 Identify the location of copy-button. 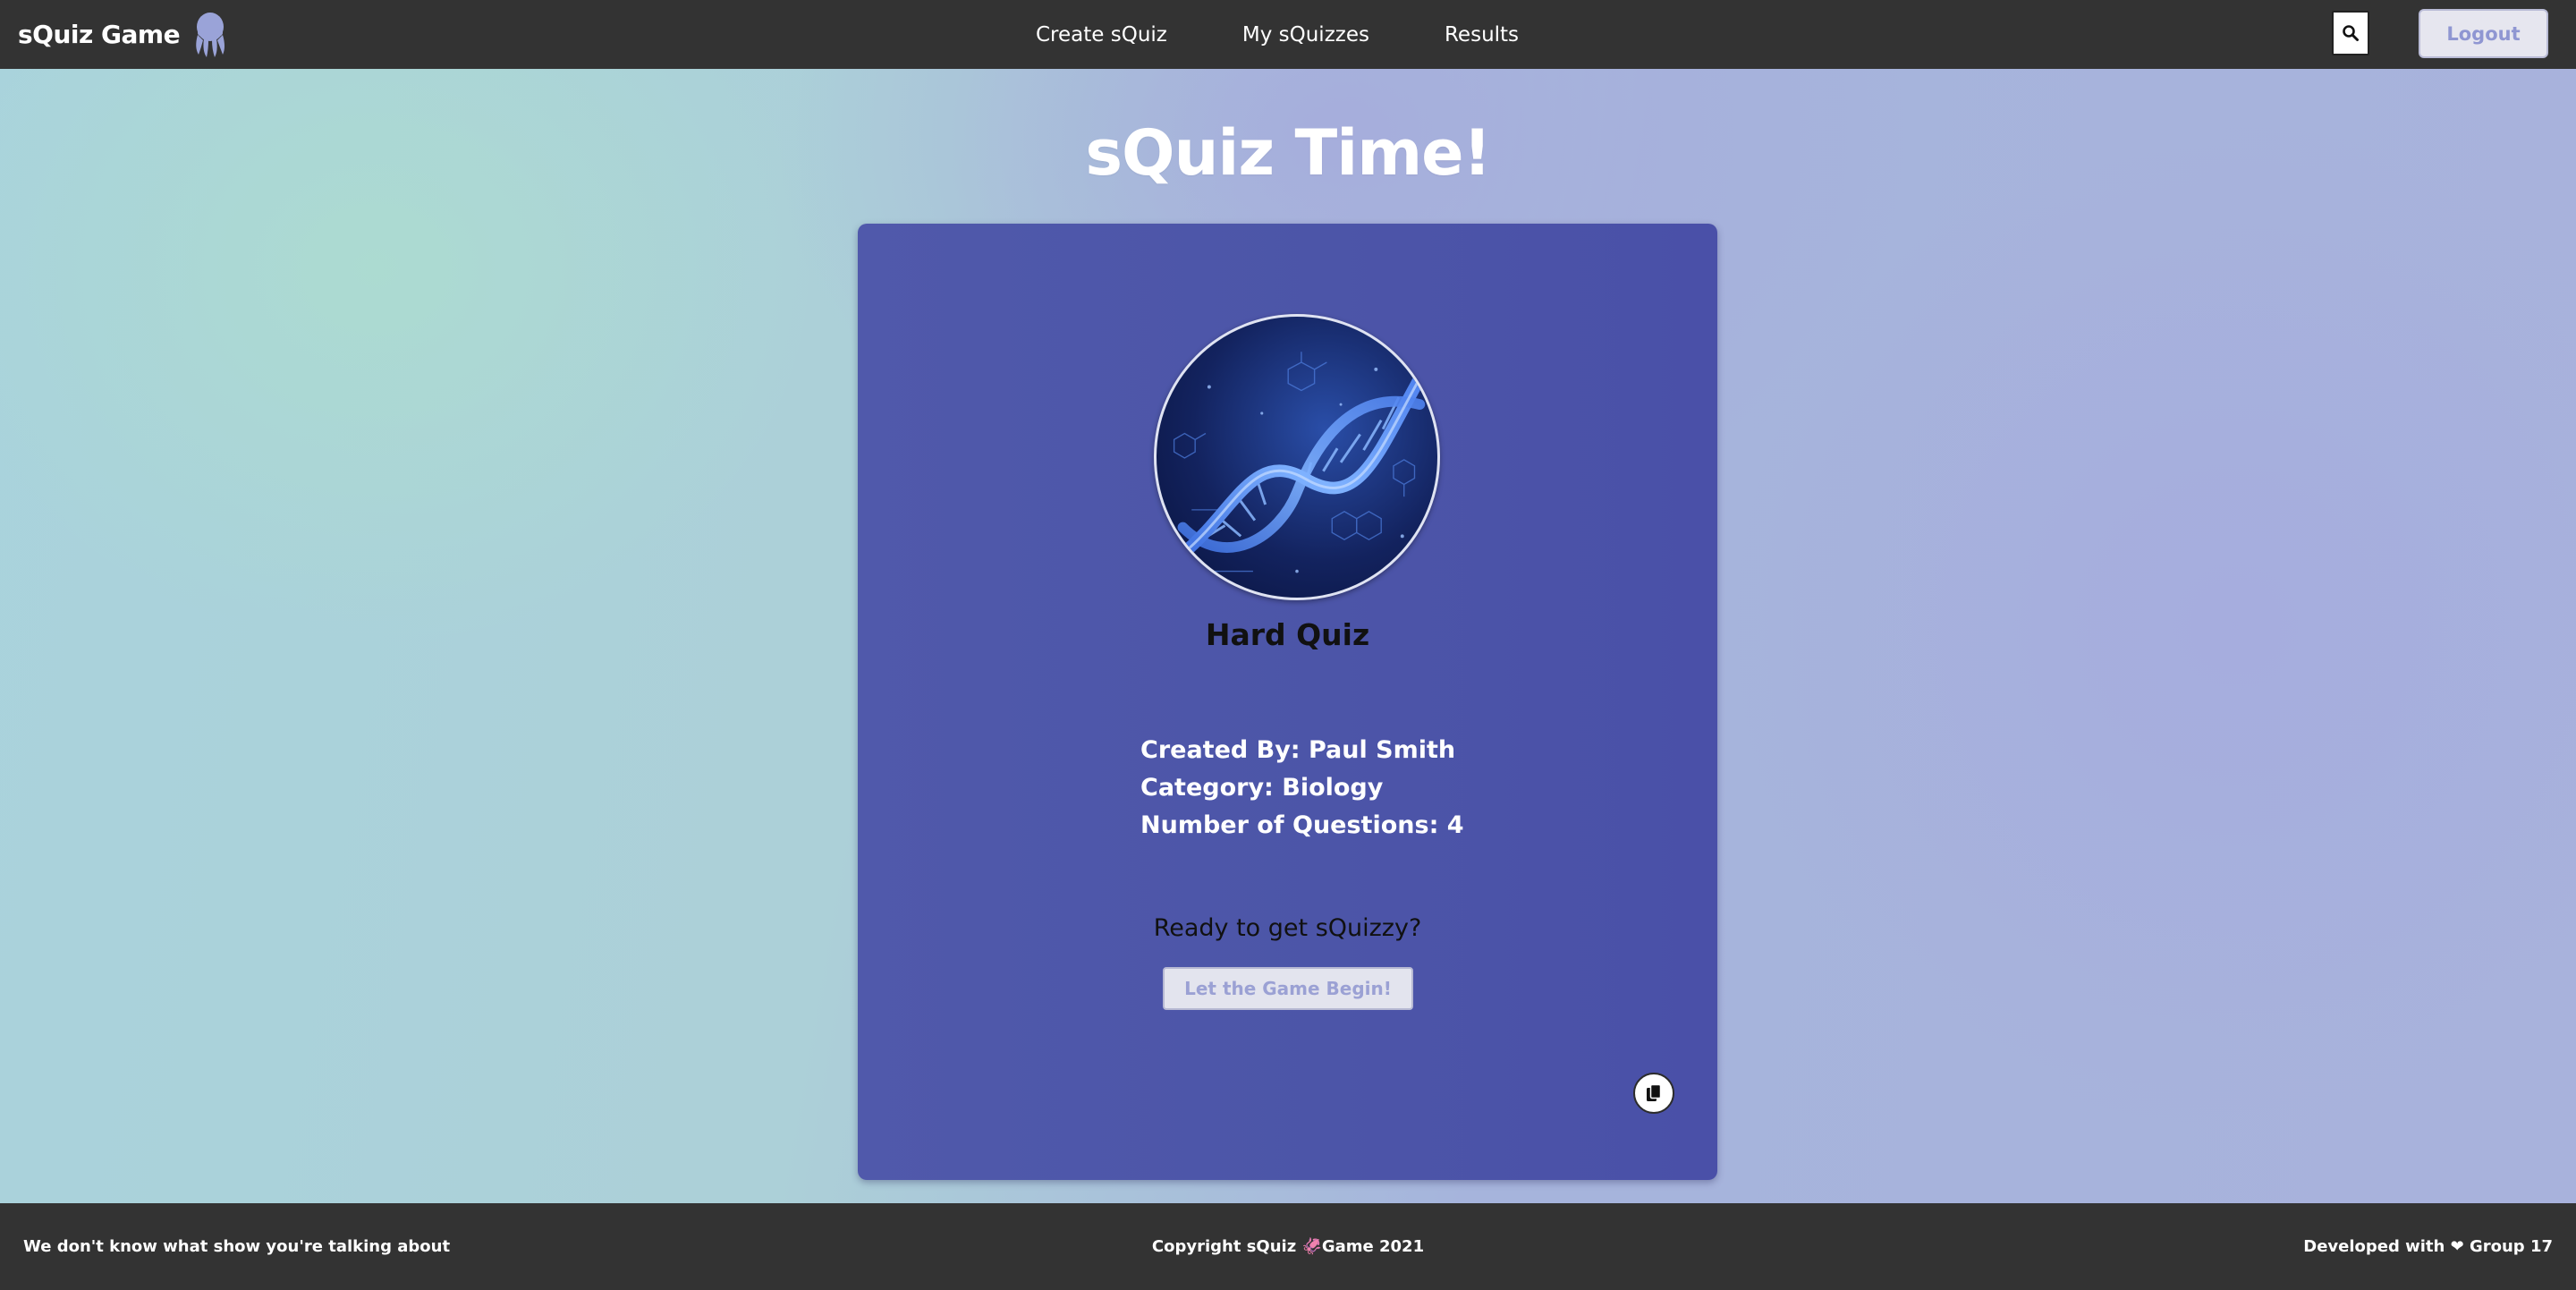
(1653, 1093).